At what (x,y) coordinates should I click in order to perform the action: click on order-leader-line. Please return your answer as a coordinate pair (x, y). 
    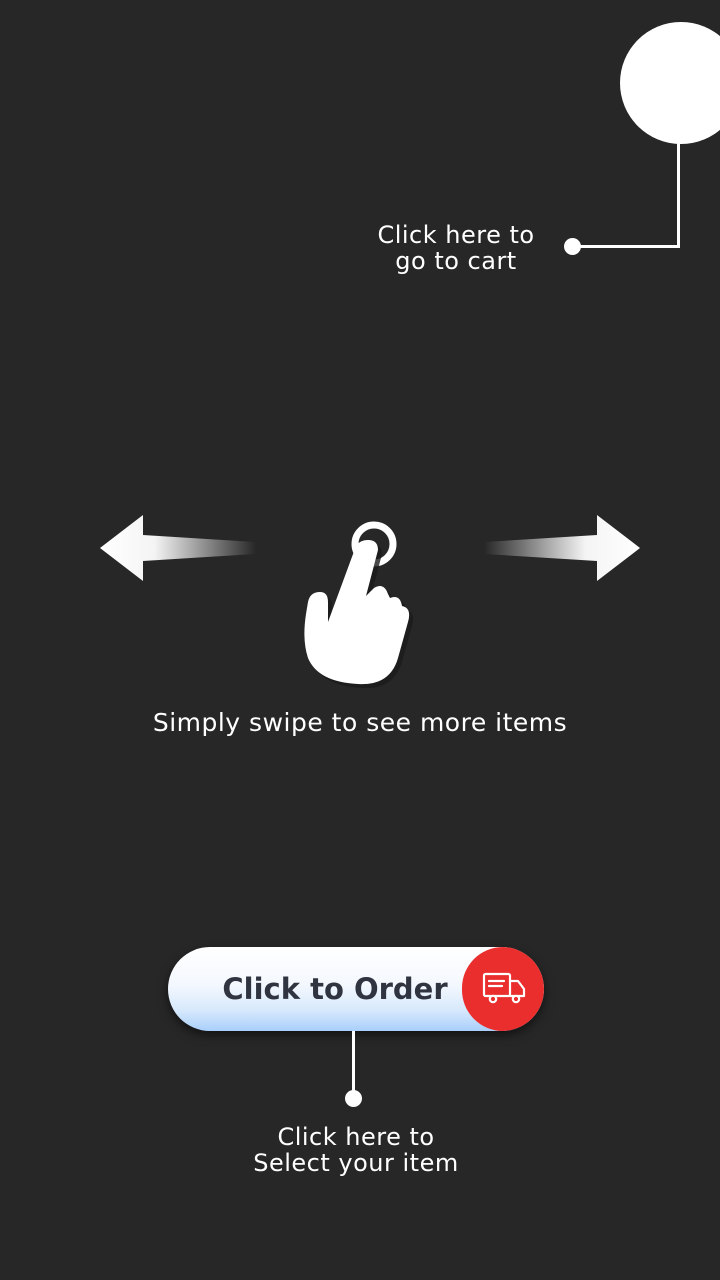
    Looking at the image, I should click on (353, 1064).